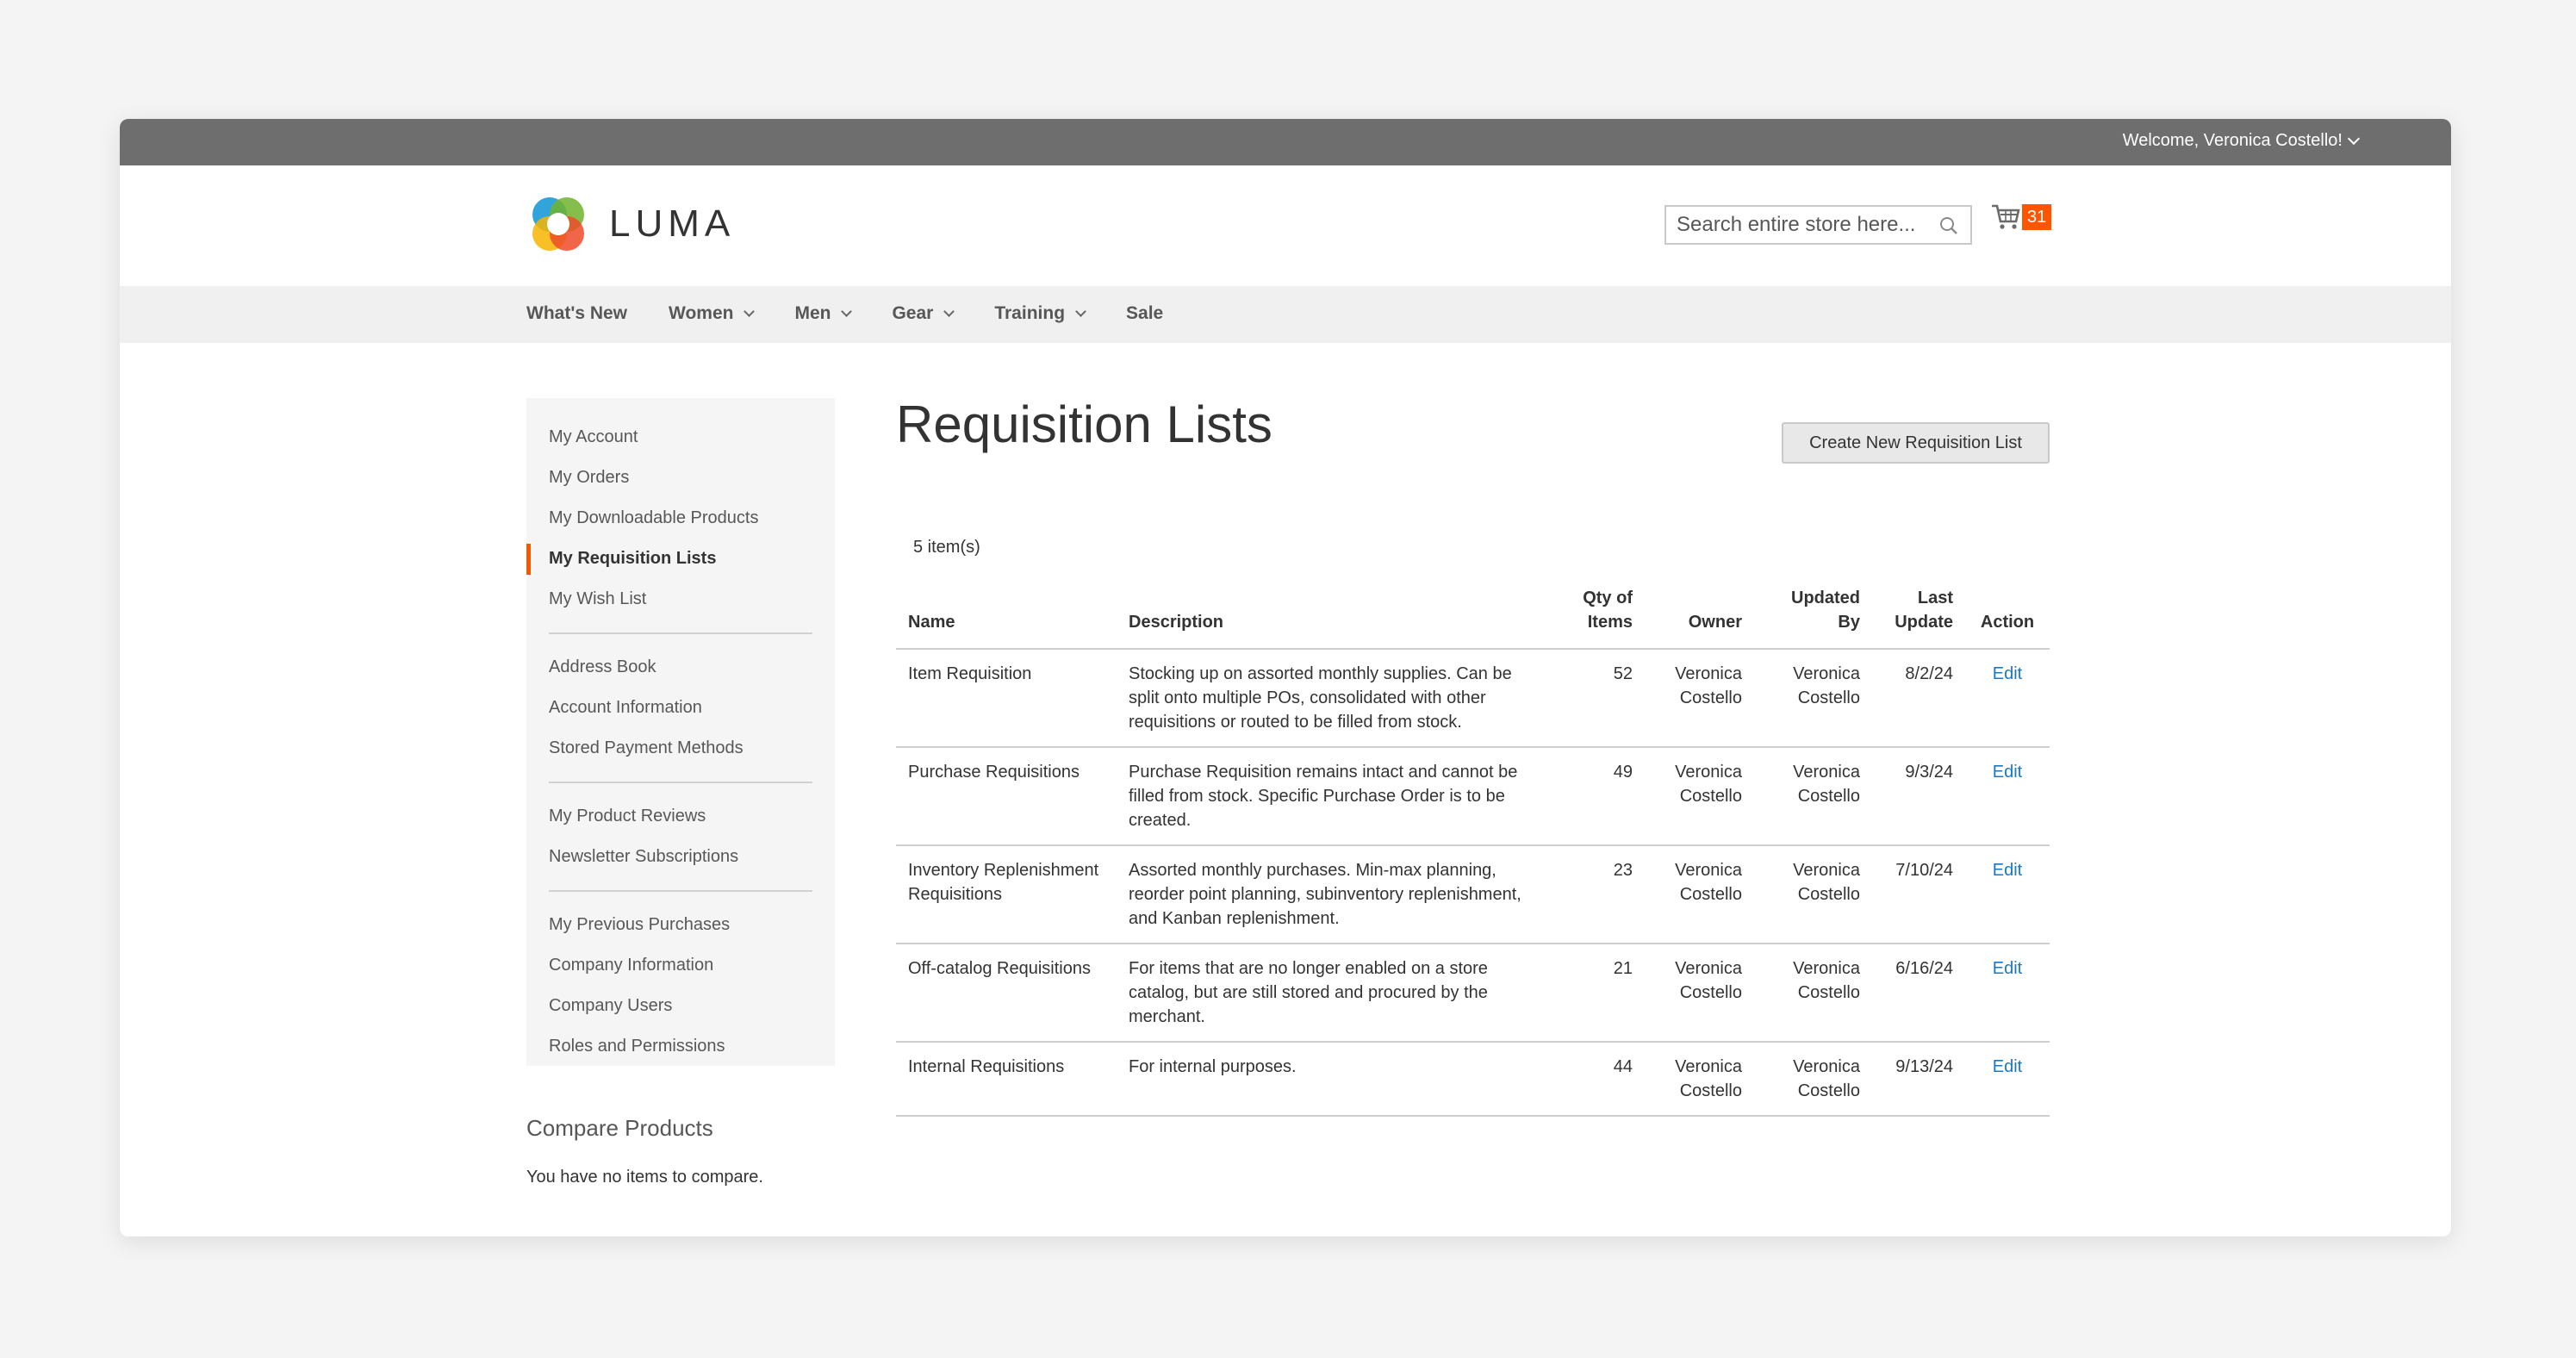  Describe the element at coordinates (1600, 1079) in the screenshot. I see `row-qty: 44` at that location.